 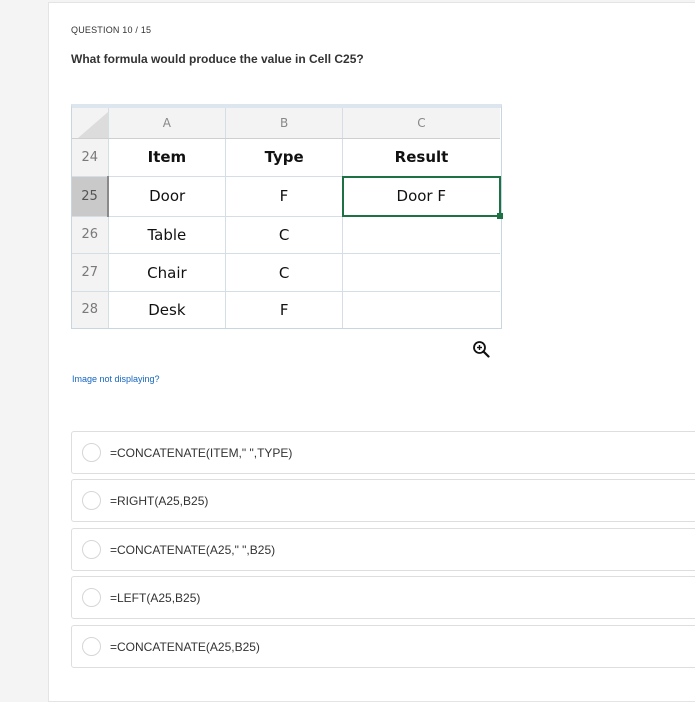 What do you see at coordinates (383, 597) in the screenshot?
I see `answer-option: =LEFT(A25,B25)` at bounding box center [383, 597].